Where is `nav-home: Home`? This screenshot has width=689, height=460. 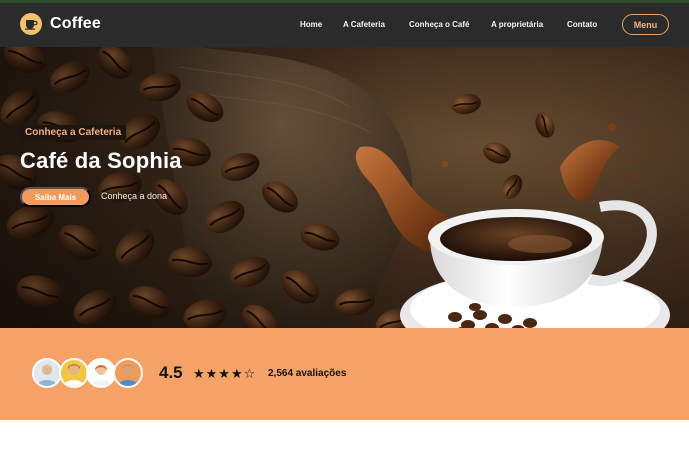
nav-home: Home is located at coordinates (311, 24).